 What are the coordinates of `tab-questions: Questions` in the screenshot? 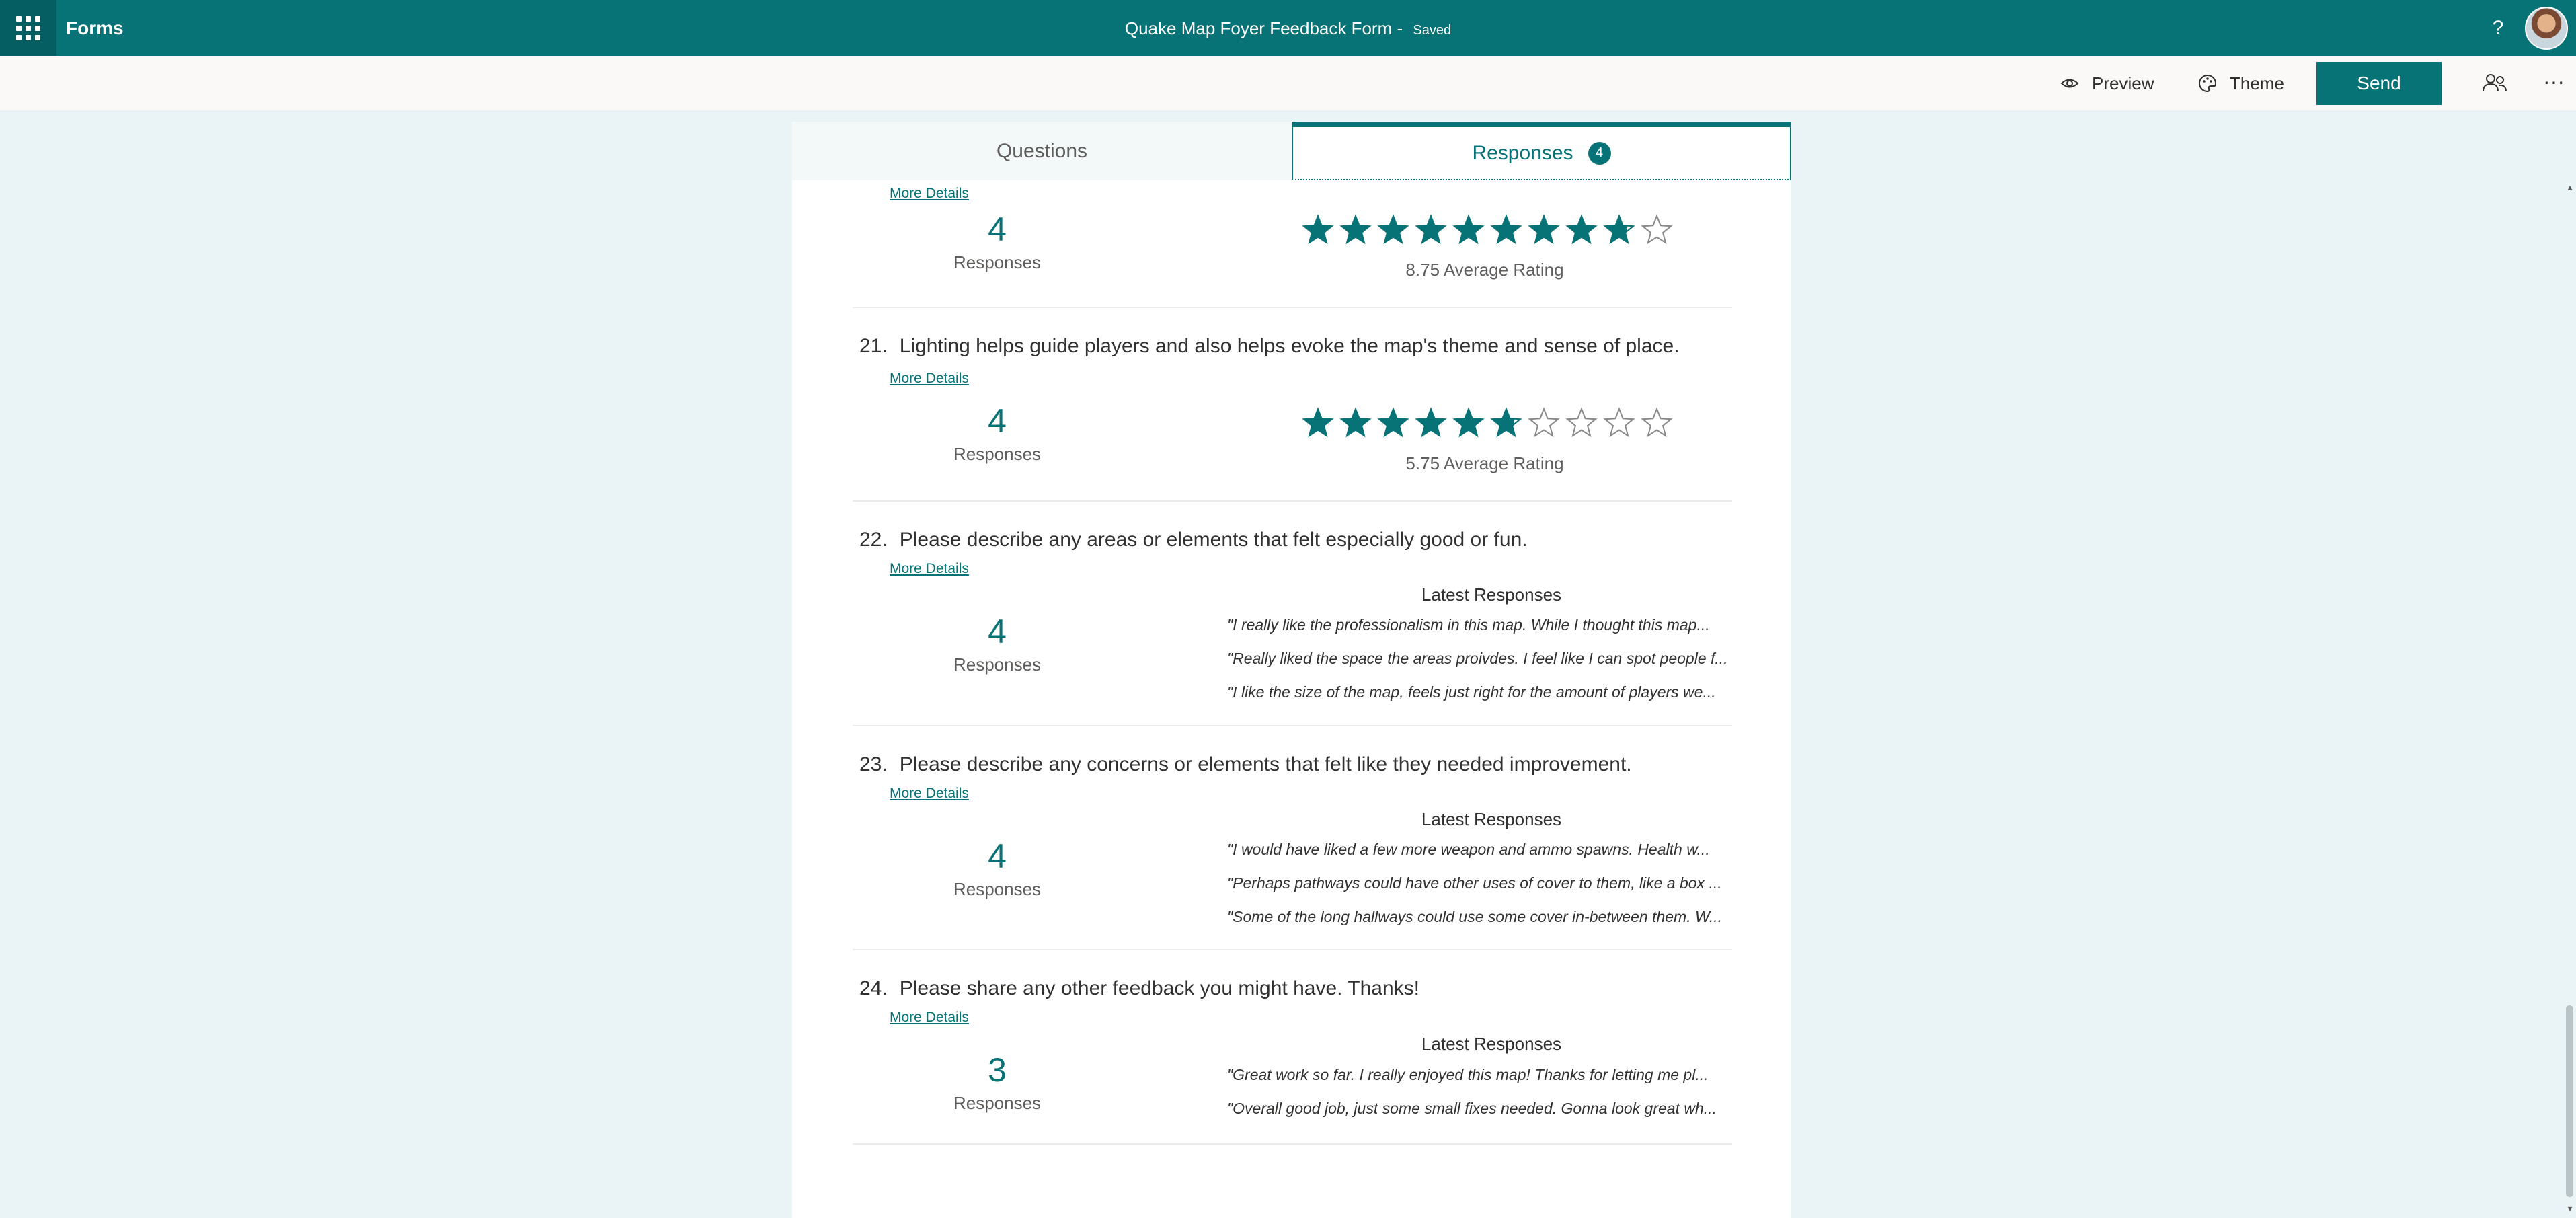 It's located at (1042, 151).